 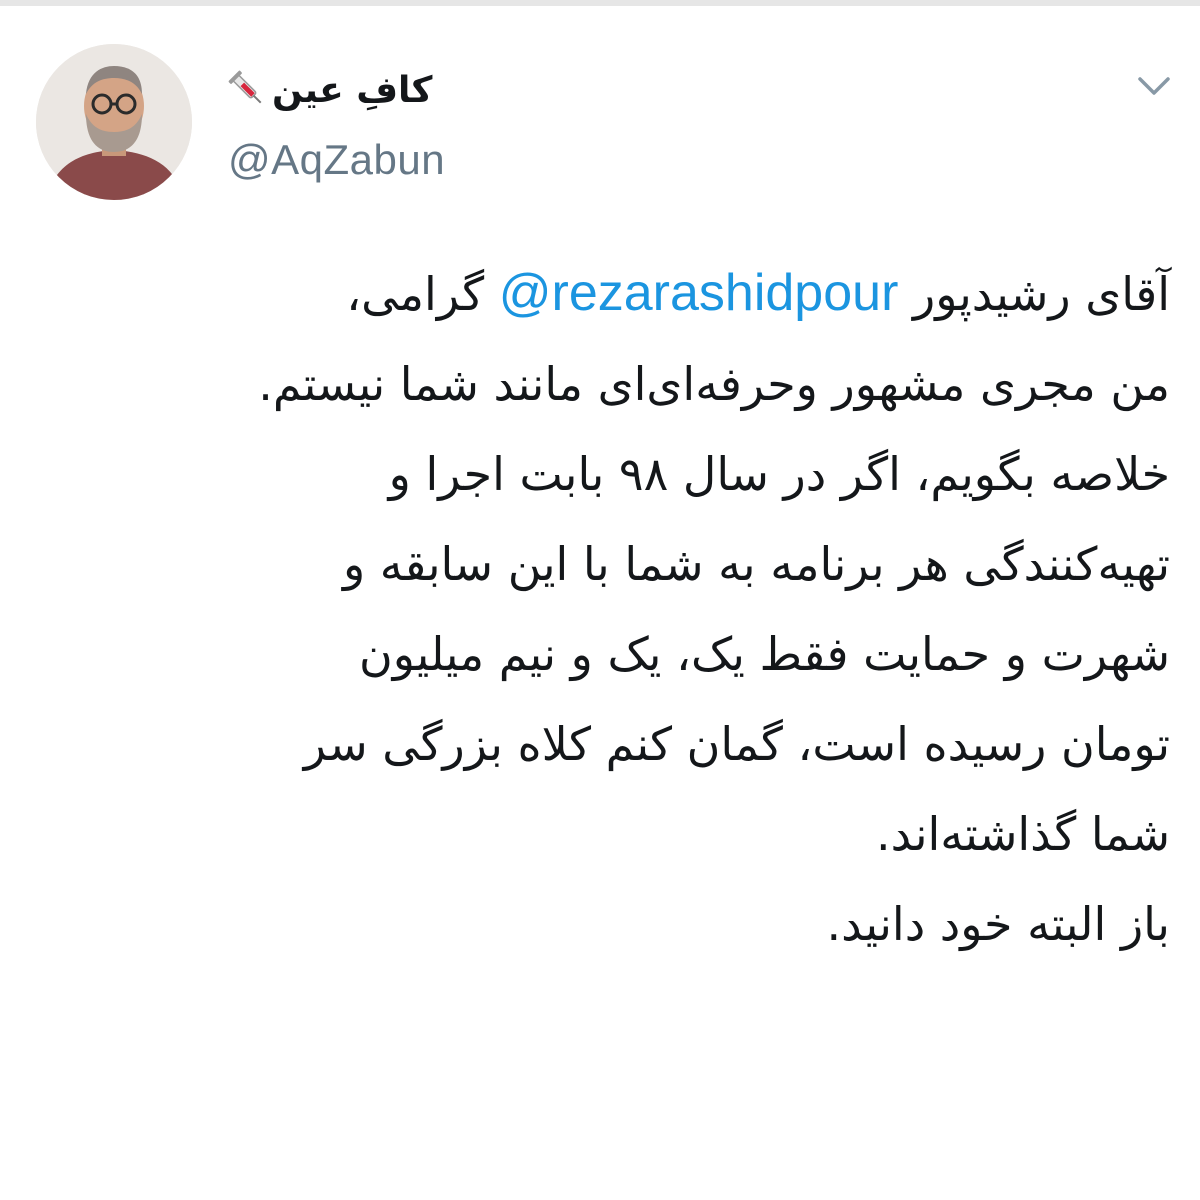 I want to click on tweet-text-segment: آقای رشیدپور, so click(x=1041, y=294).